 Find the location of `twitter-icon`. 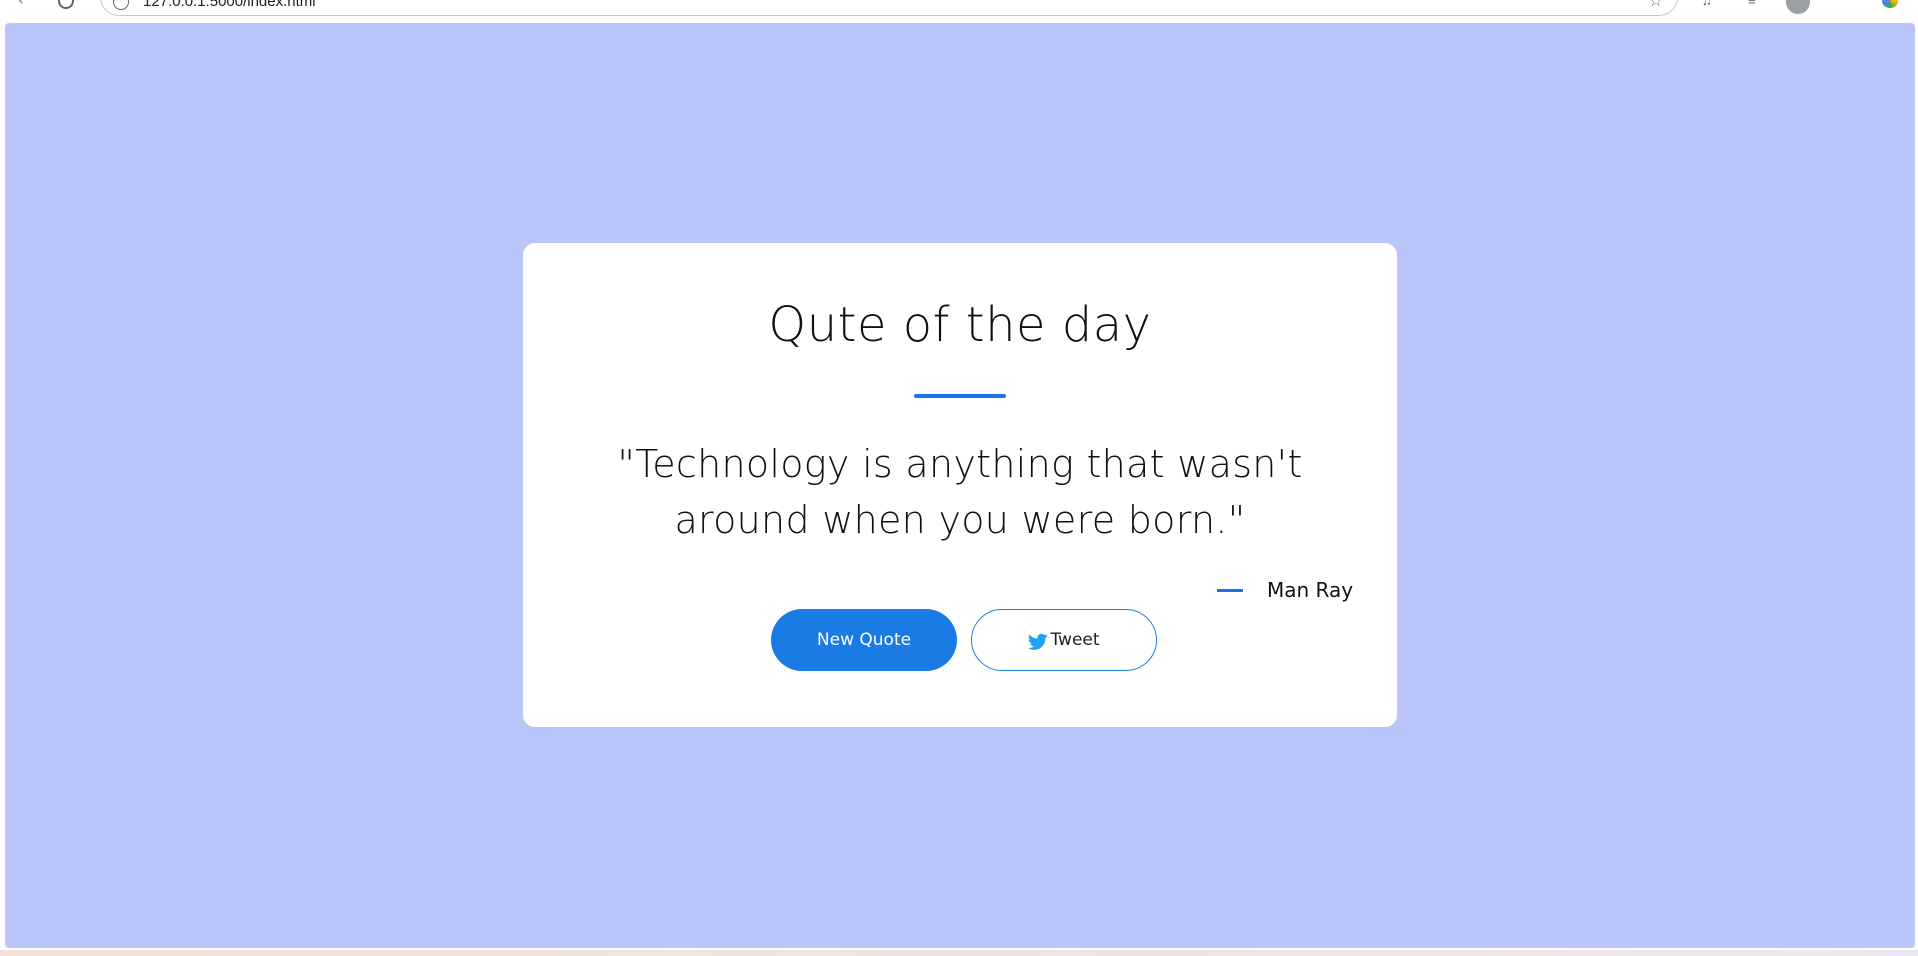

twitter-icon is located at coordinates (1038, 641).